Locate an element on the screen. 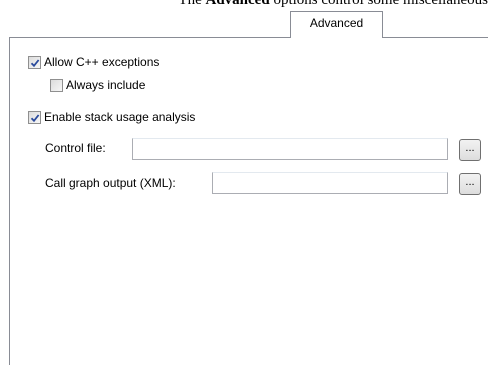 Image resolution: width=488 pixels, height=365 pixels. always-include-label: Always include is located at coordinates (106, 85).